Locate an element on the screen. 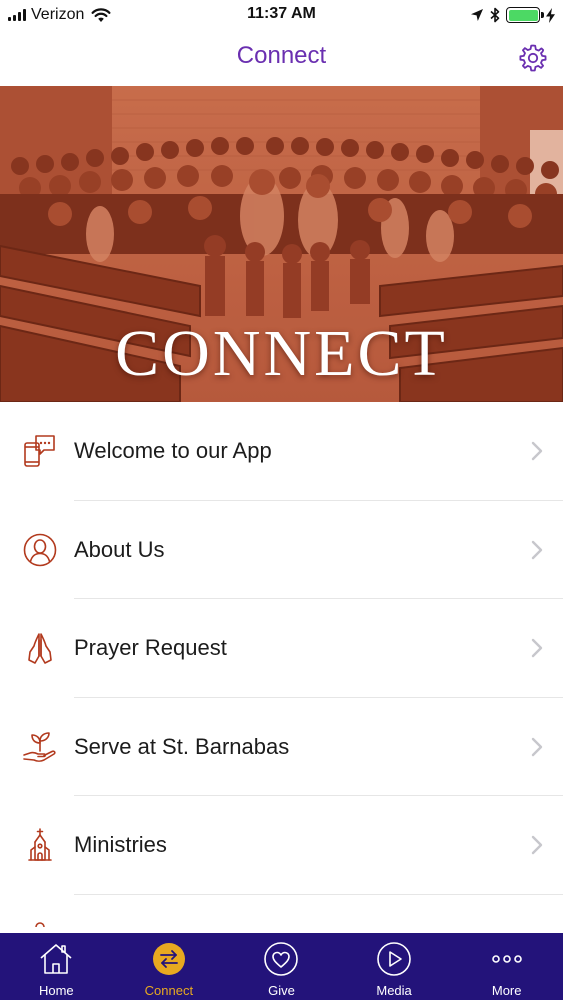 Image resolution: width=563 pixels, height=1000 pixels. gear-icon is located at coordinates (533, 58).